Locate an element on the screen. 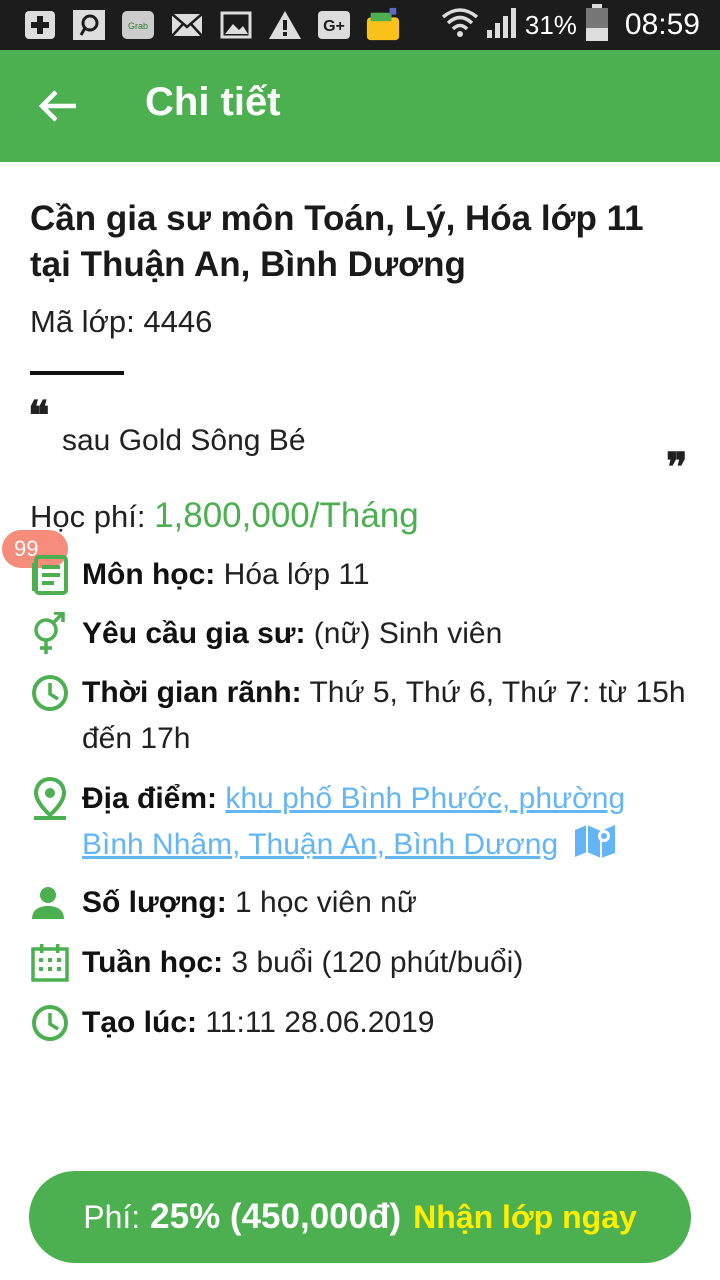 The height and width of the screenshot is (1280, 720). google-plus-icon: G+ is located at coordinates (334, 25).